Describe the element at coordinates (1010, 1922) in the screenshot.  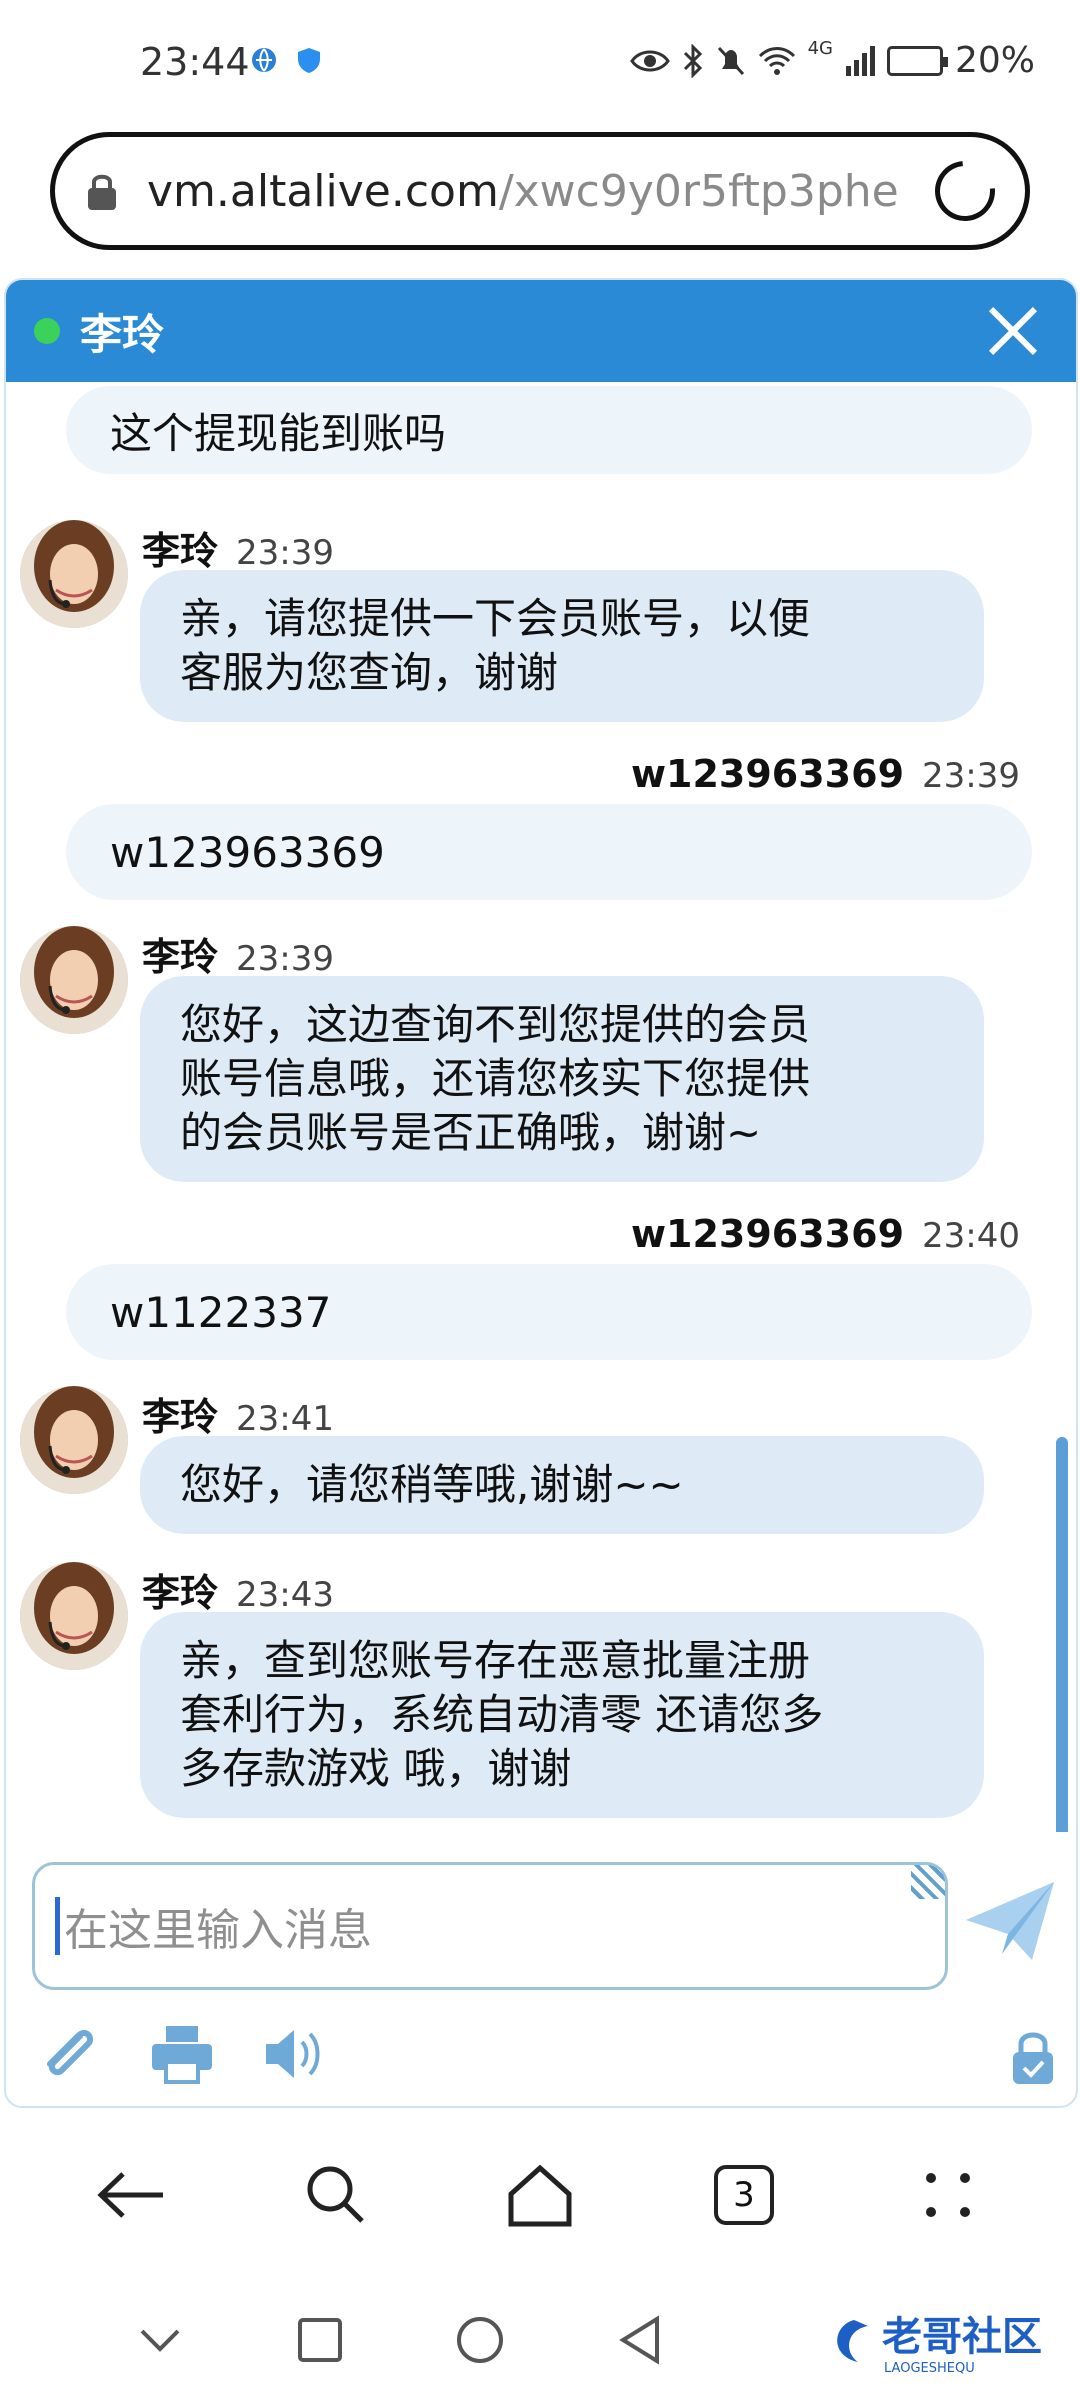
I see `send-icon` at that location.